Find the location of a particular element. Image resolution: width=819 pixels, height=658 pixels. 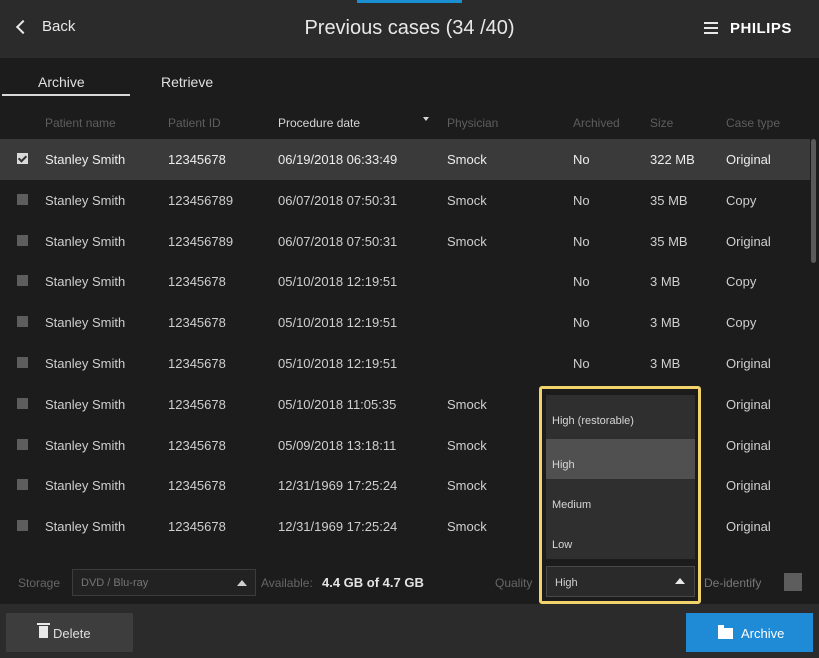

column-header-size: Size is located at coordinates (661, 123).